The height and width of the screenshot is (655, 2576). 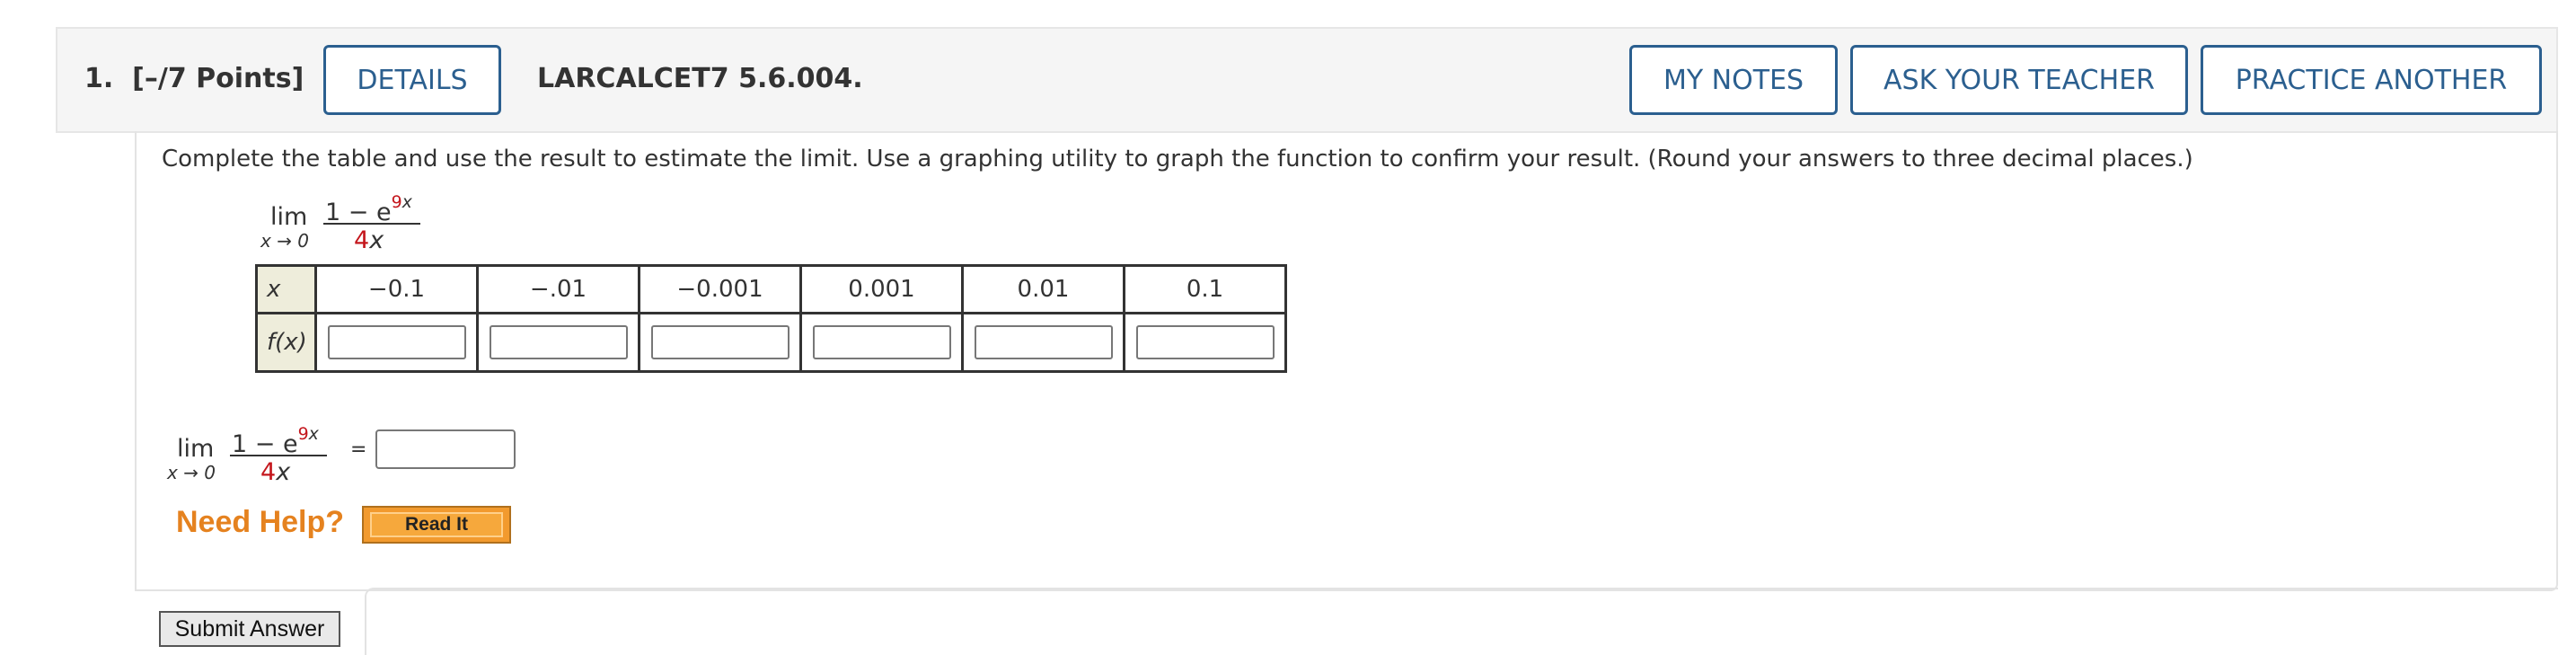 What do you see at coordinates (700, 78) in the screenshot?
I see `problem-reference: LARCALCET7 5.6.004.` at bounding box center [700, 78].